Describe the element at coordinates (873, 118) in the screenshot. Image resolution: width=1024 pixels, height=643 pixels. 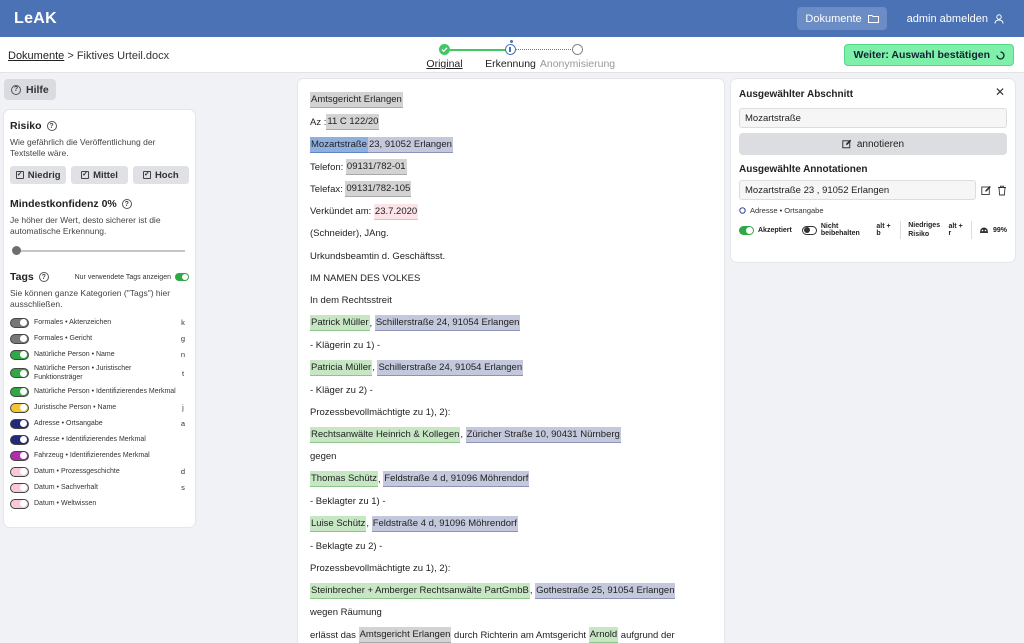
I see `selected-section-field: Mozartstraße` at that location.